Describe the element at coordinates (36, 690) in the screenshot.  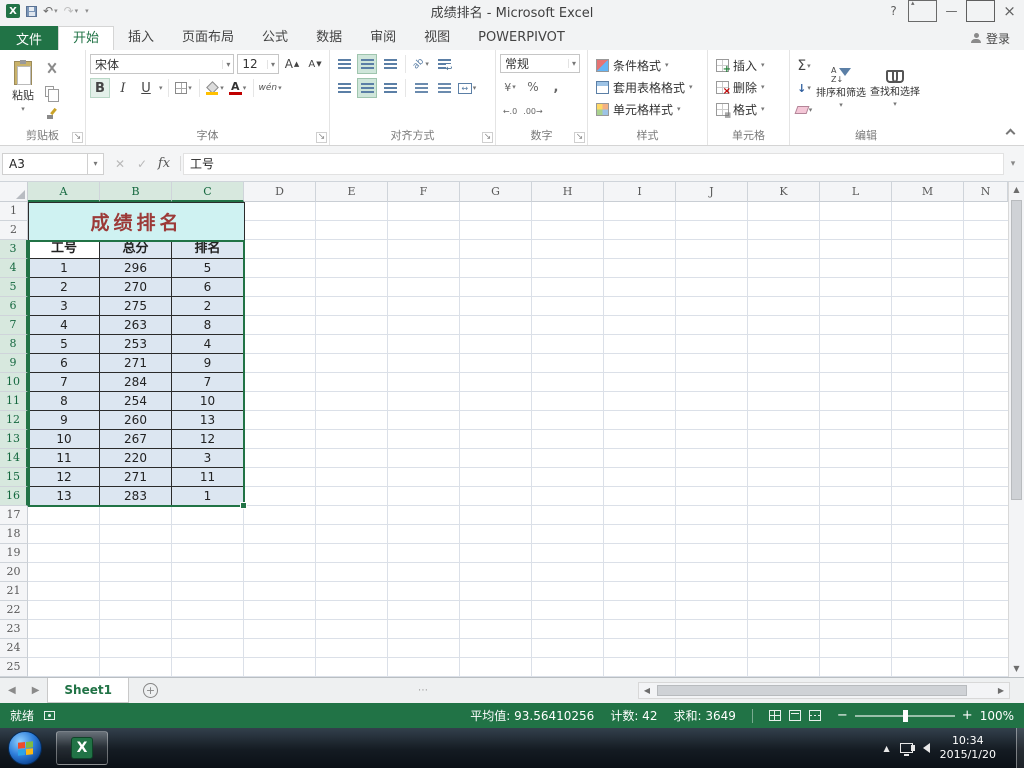
I see `sheet-nav-right-icon: ▶` at that location.